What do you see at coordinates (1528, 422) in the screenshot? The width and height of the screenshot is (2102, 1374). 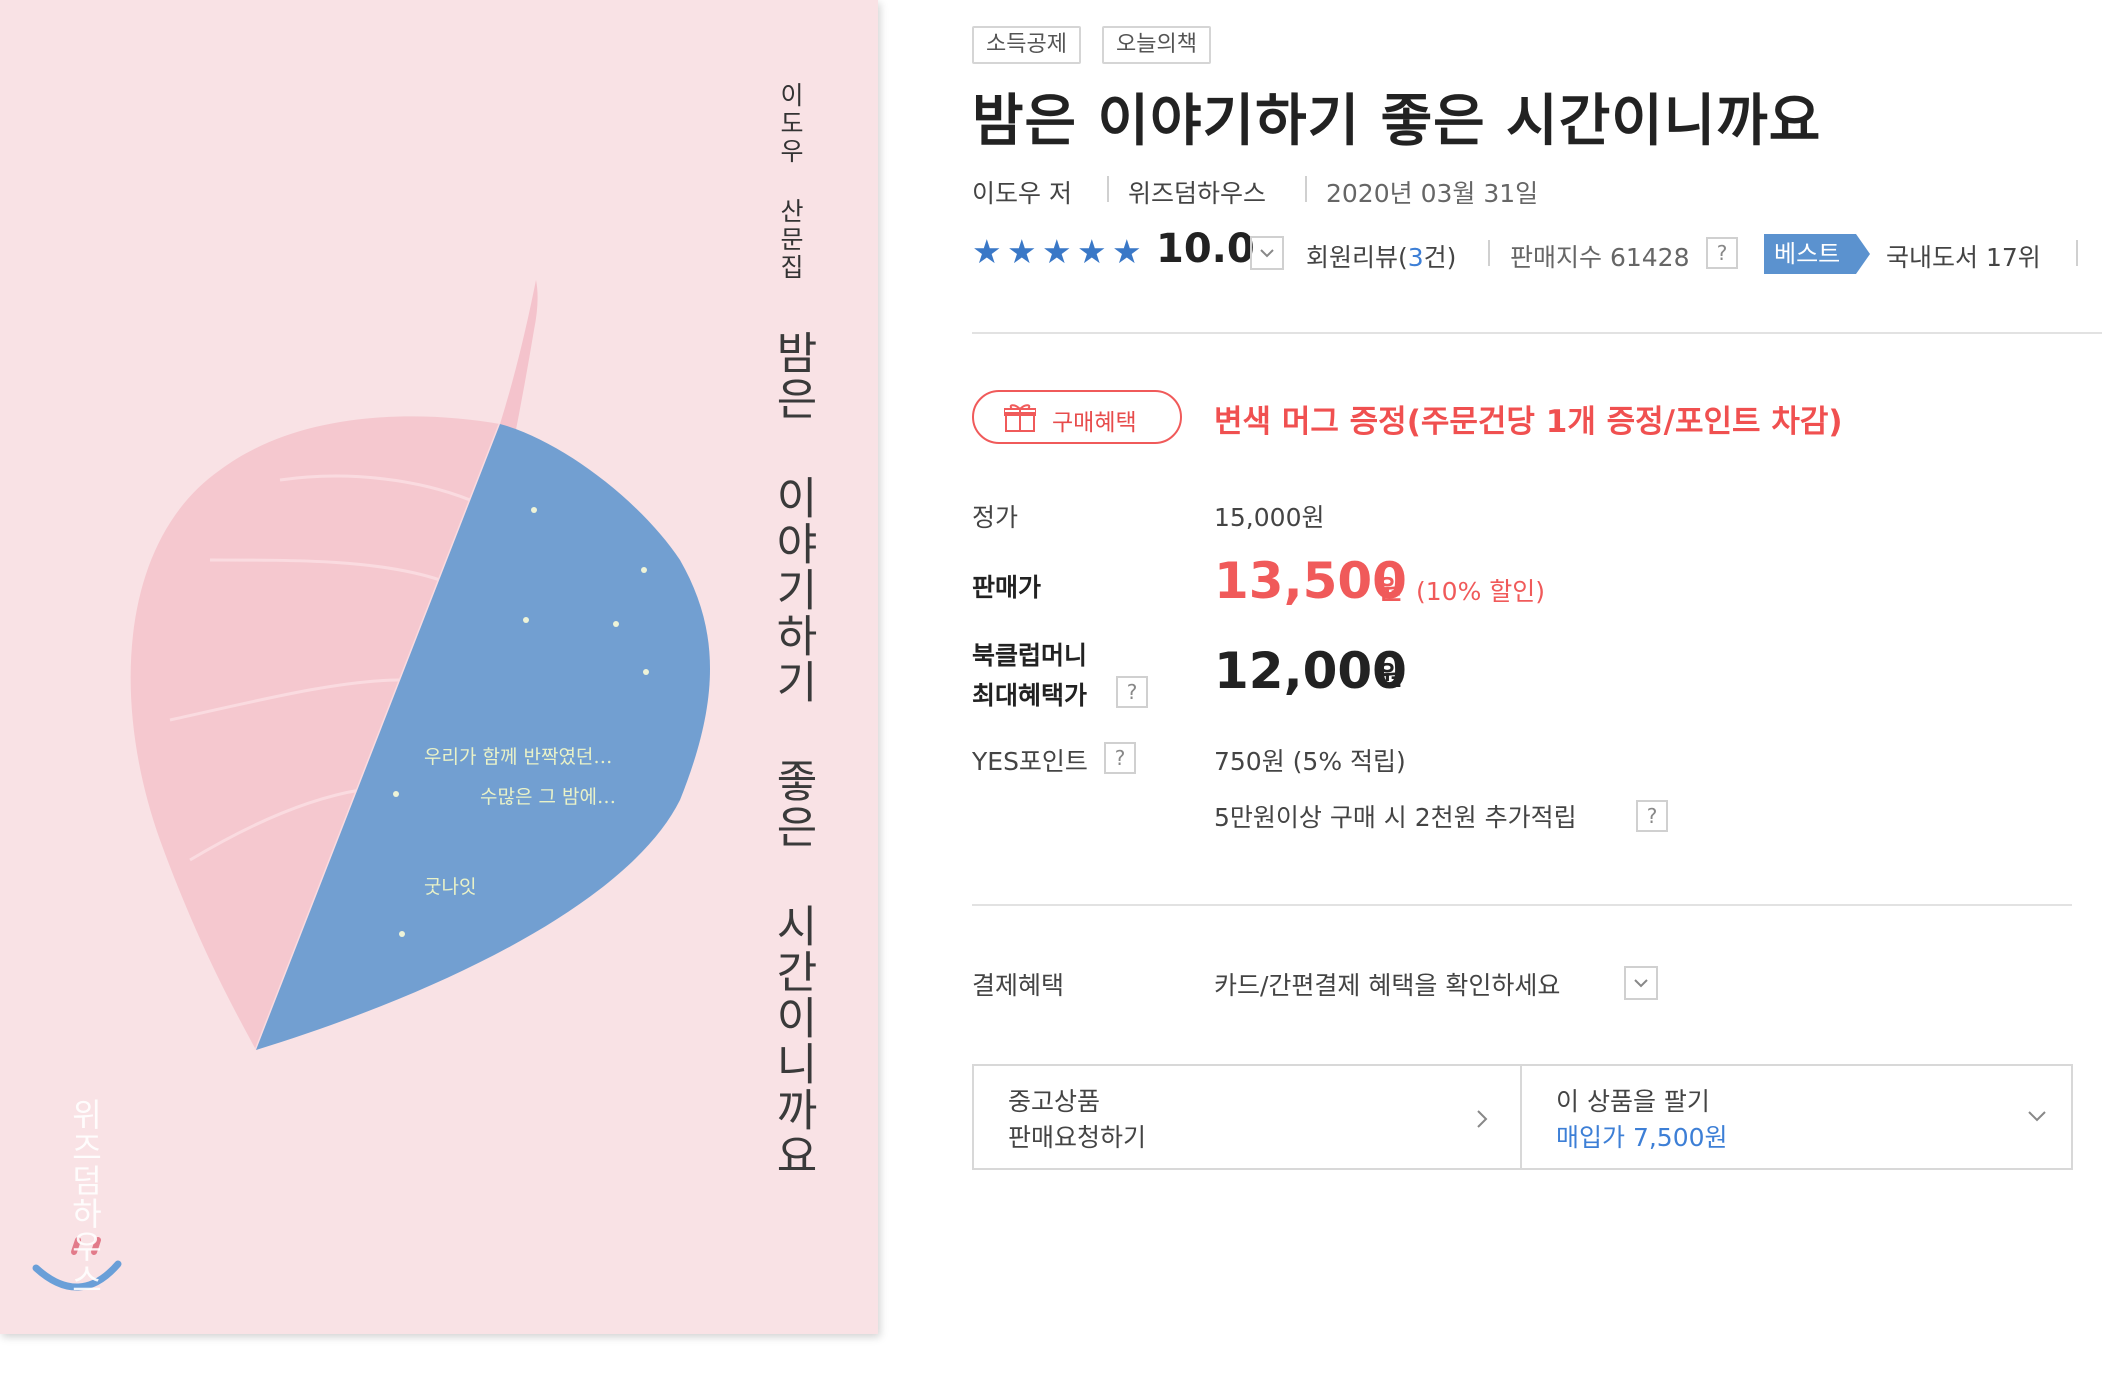 I see `benefit-description: 변색 머그 증정(주문건당 1개 증정/포인트 차감)` at bounding box center [1528, 422].